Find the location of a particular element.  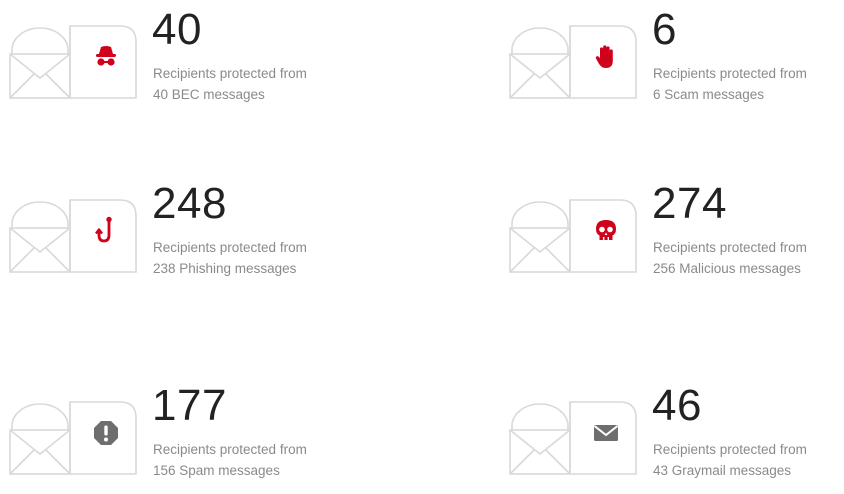

skull-icon is located at coordinates (606, 231).